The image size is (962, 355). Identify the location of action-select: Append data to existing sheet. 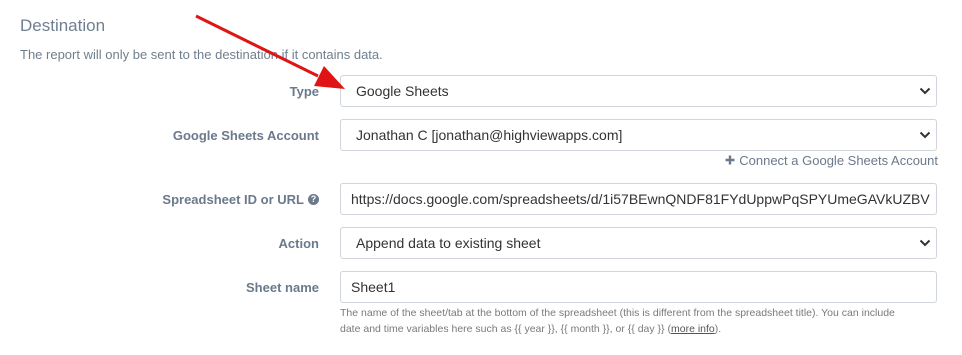
(638, 243).